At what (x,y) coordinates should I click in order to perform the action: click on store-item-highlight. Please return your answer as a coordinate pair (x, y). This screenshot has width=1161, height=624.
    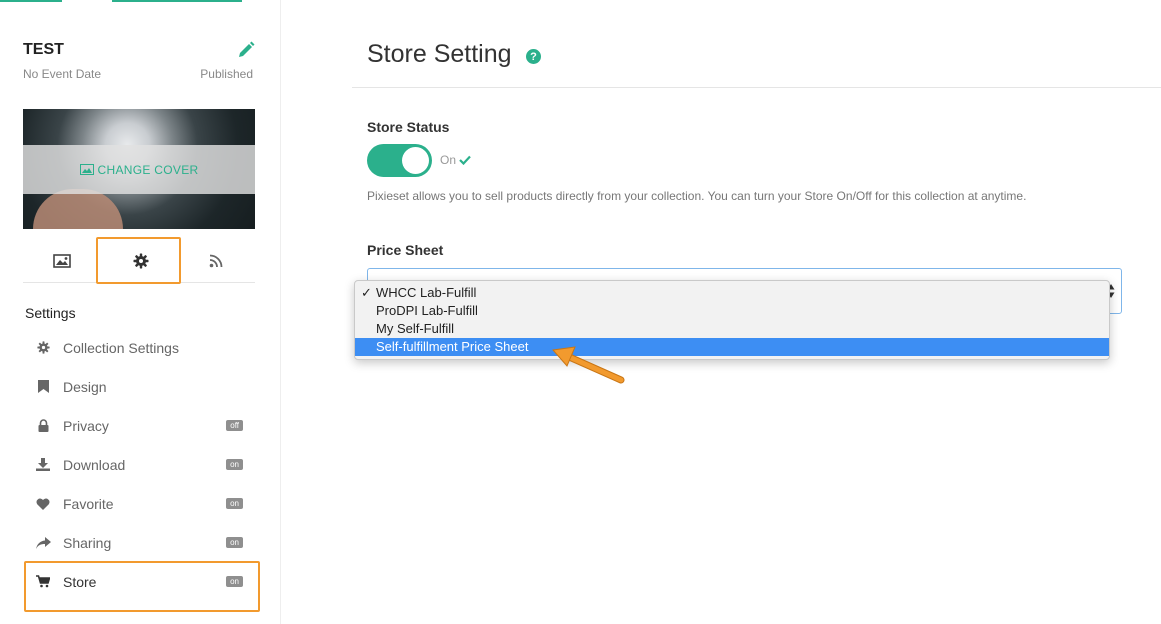
    Looking at the image, I should click on (142, 586).